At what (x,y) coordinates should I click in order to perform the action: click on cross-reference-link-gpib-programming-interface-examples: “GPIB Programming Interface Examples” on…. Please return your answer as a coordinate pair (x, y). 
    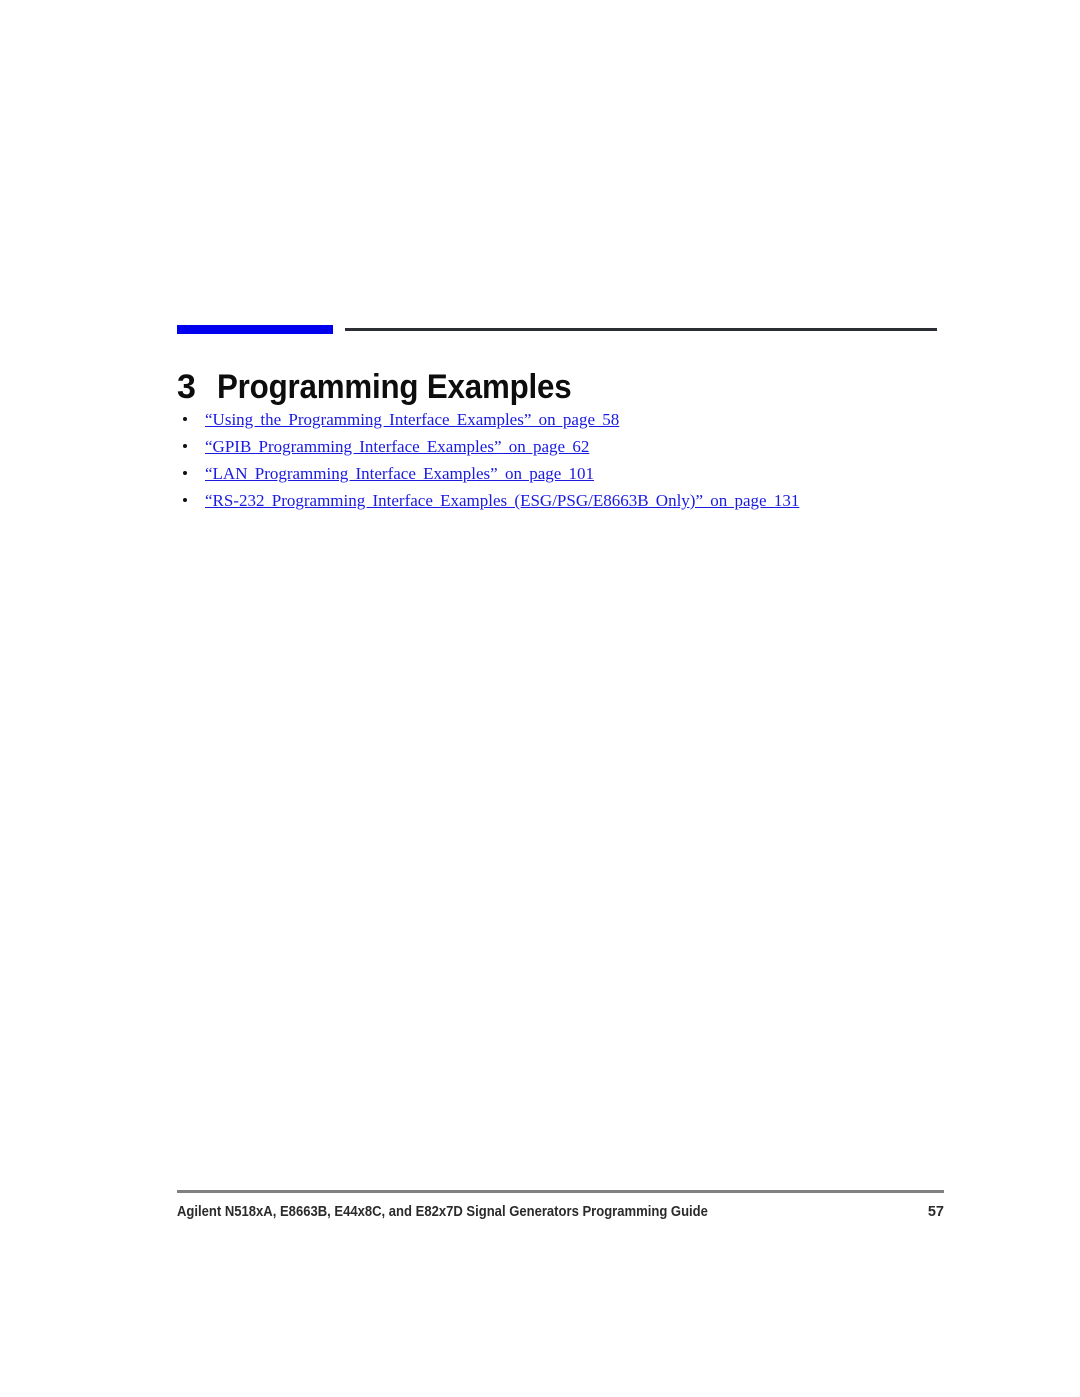
    Looking at the image, I should click on (397, 446).